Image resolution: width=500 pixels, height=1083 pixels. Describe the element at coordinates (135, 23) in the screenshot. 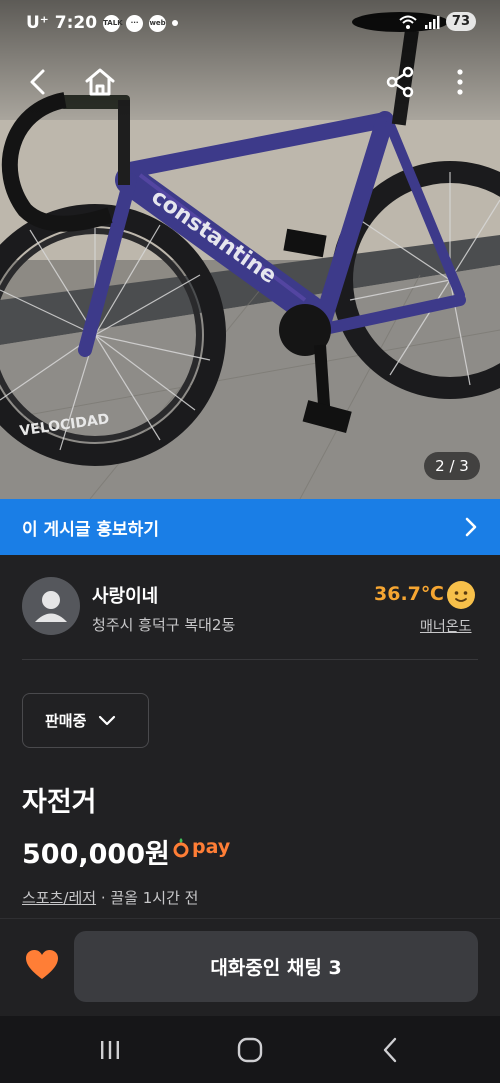

I see `chat-icon: ···` at that location.